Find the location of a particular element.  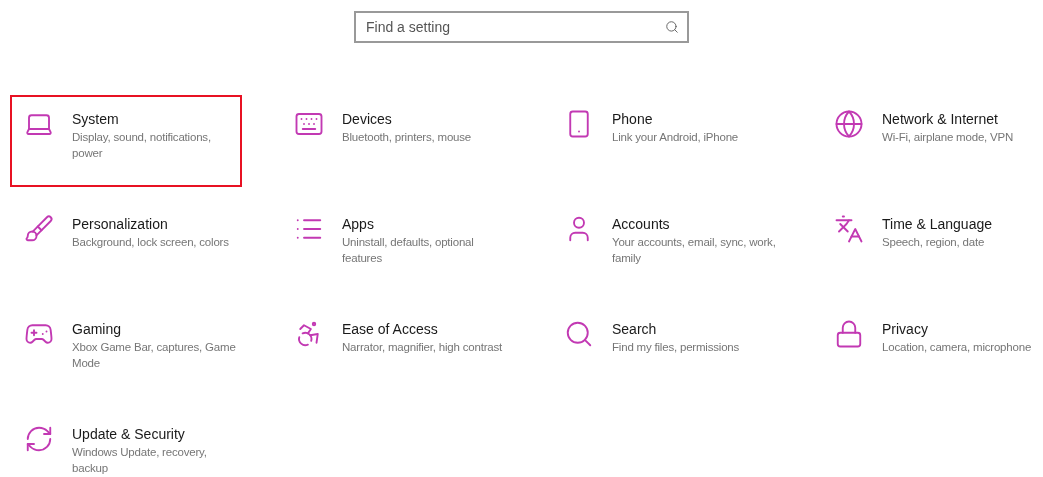

tile-description: Uninstall, defaults, optional features is located at coordinates (408, 250).